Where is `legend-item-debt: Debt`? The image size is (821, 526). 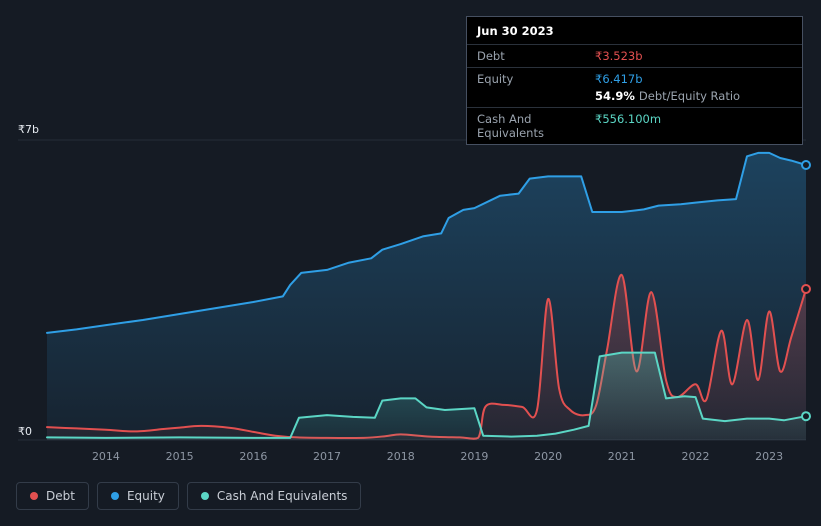 legend-item-debt: Debt is located at coordinates (52, 496).